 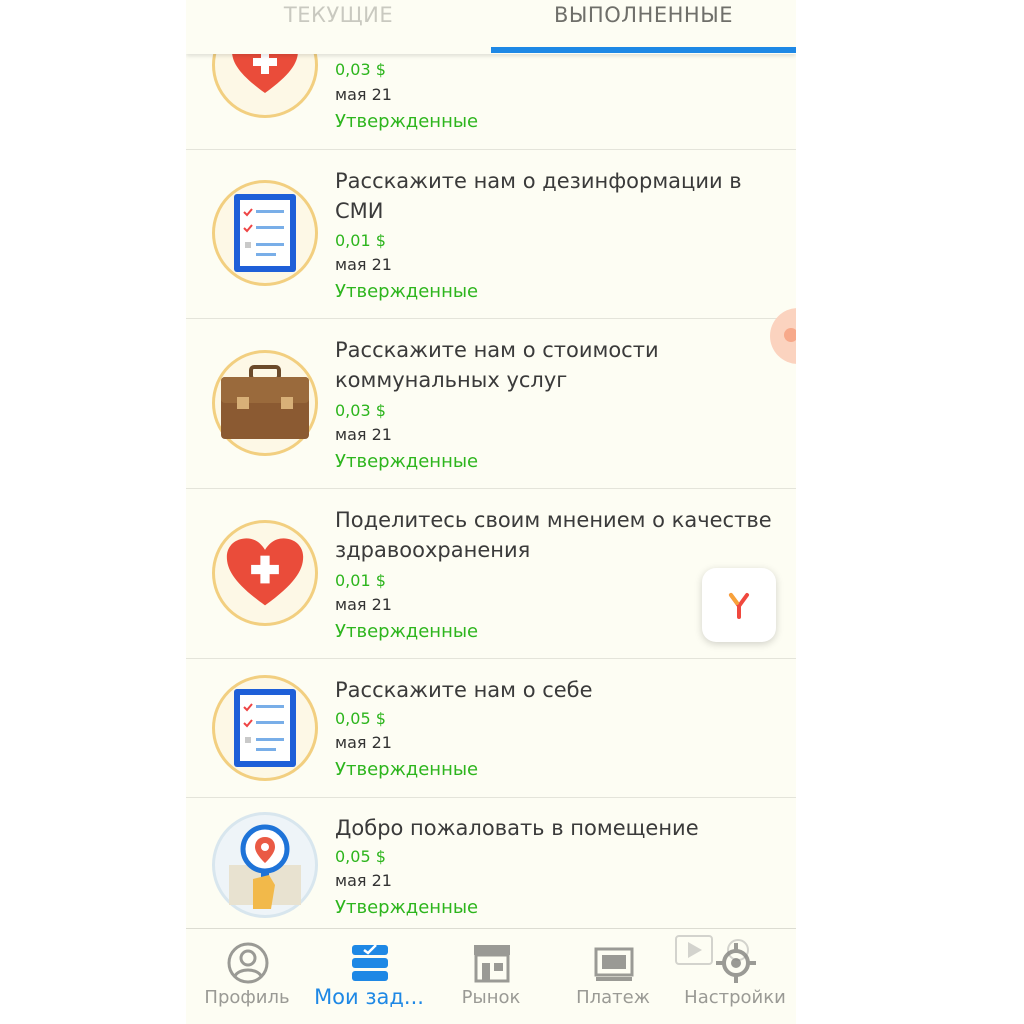 I want to click on profile-icon, so click(x=248, y=963).